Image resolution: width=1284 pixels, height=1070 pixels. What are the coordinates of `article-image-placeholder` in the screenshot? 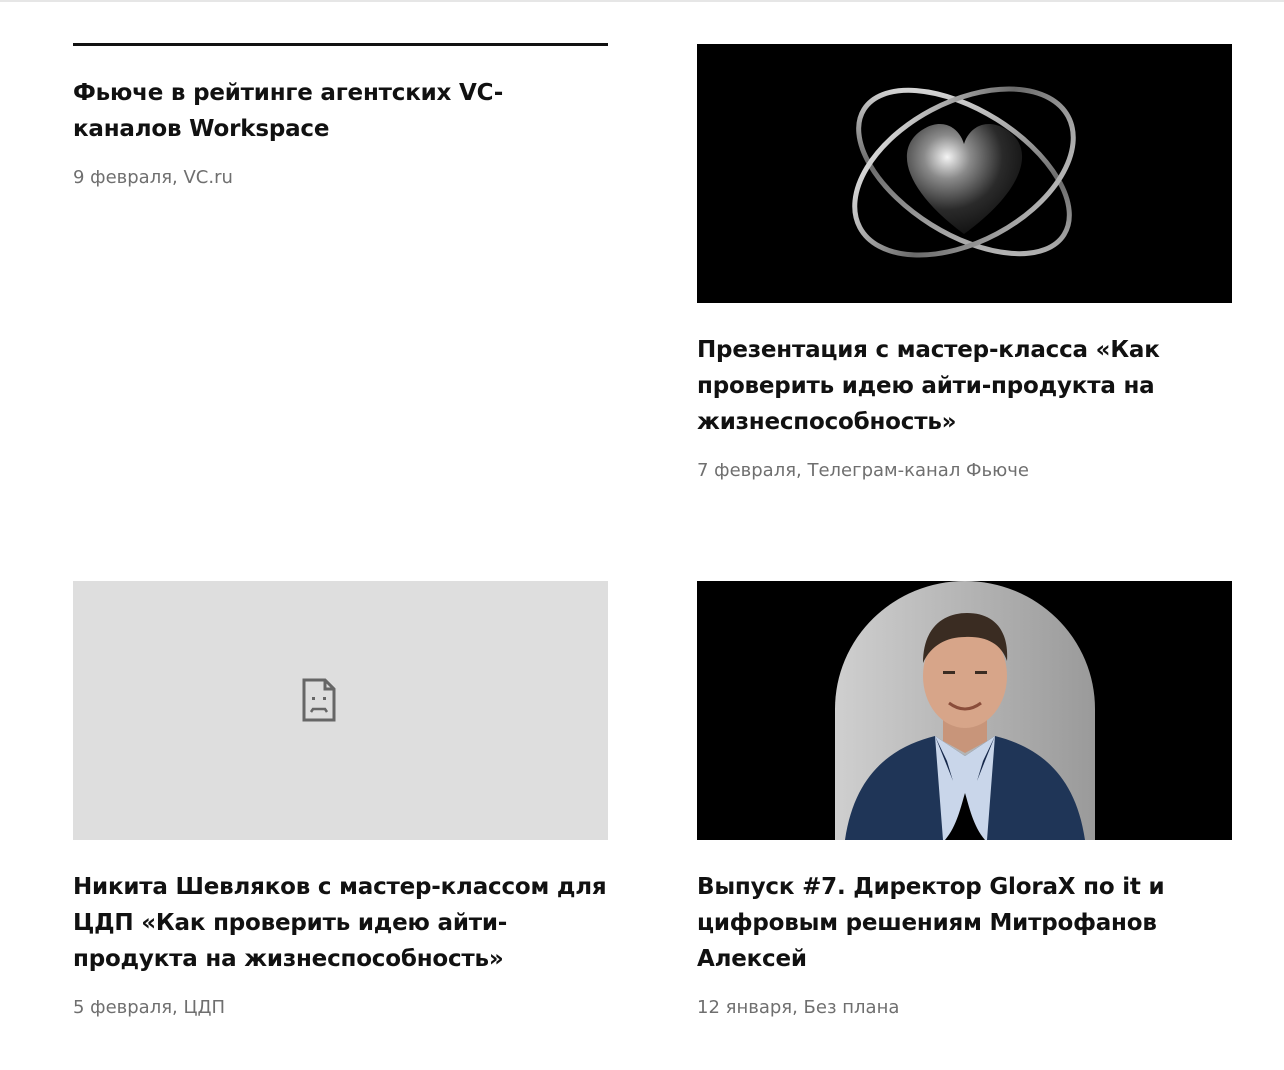 It's located at (340, 710).